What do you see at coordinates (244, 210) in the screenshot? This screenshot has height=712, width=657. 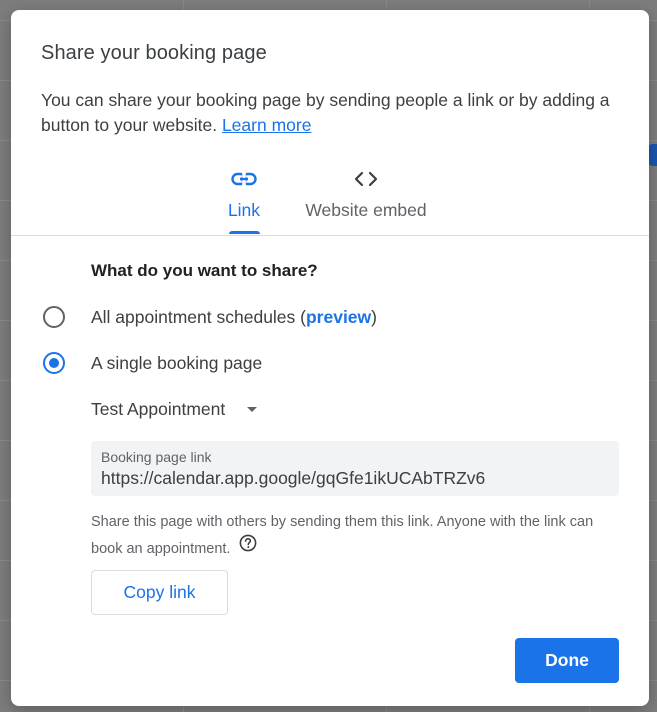 I see `tab-link-label: Link` at bounding box center [244, 210].